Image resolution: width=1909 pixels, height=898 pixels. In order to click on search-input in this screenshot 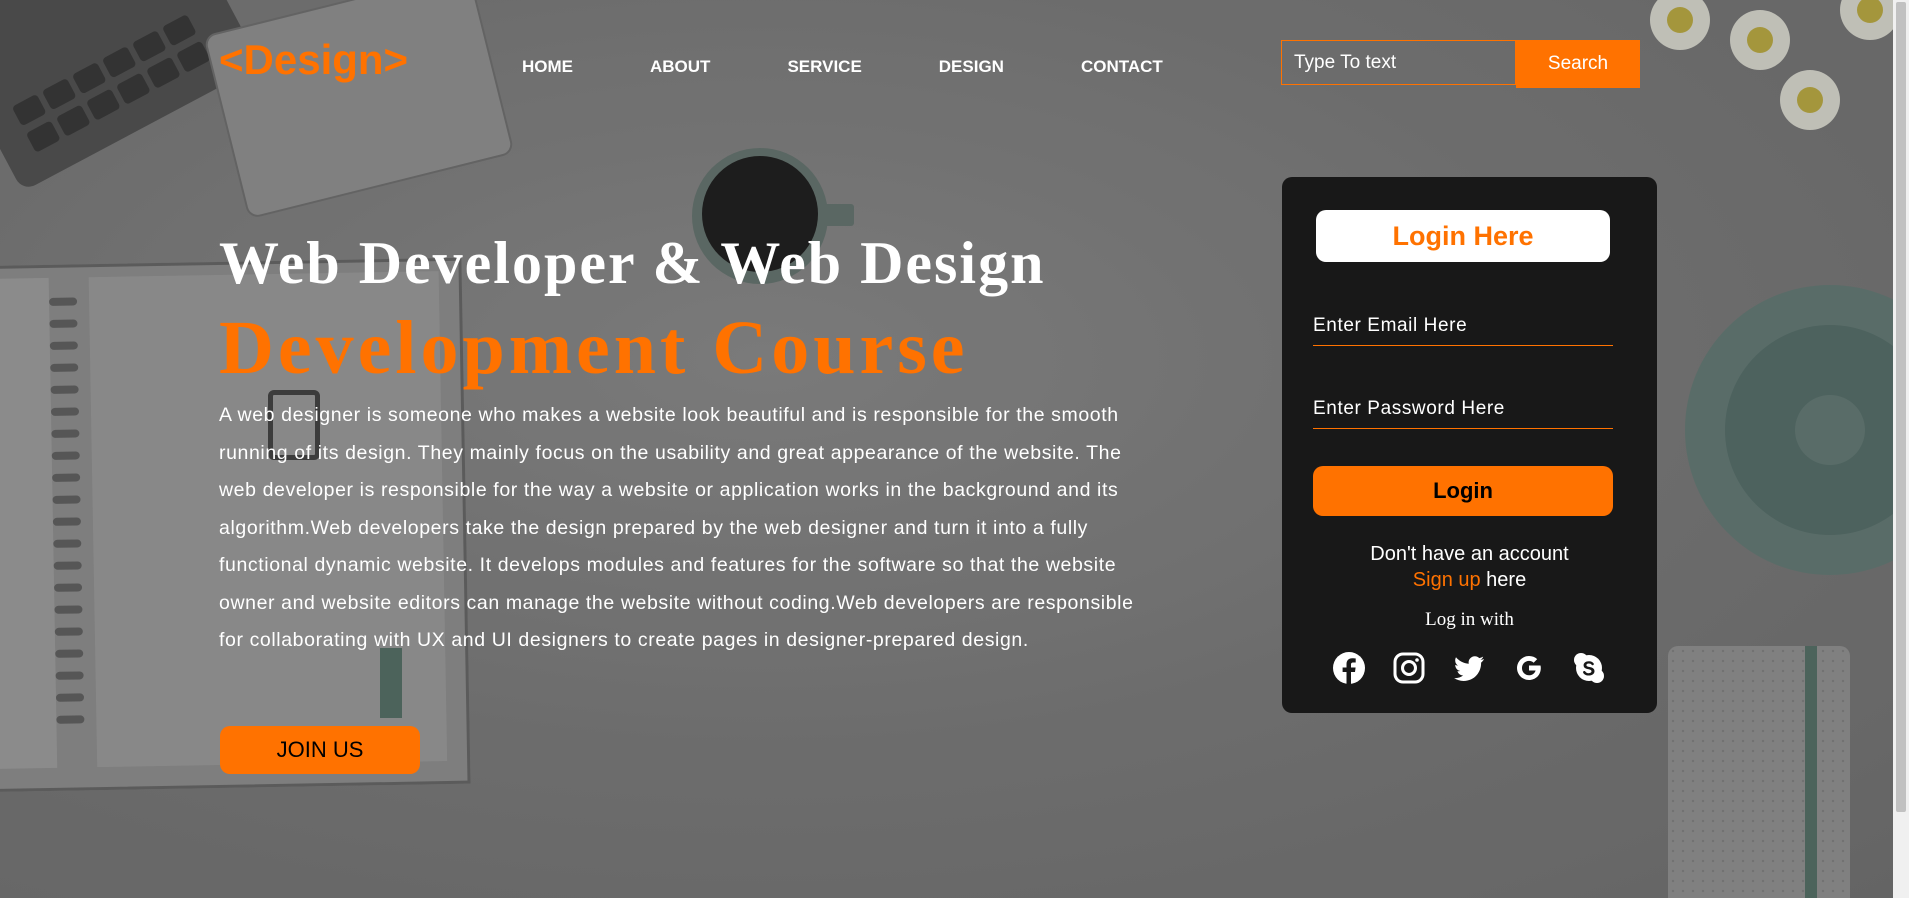, I will do `click(1398, 62)`.